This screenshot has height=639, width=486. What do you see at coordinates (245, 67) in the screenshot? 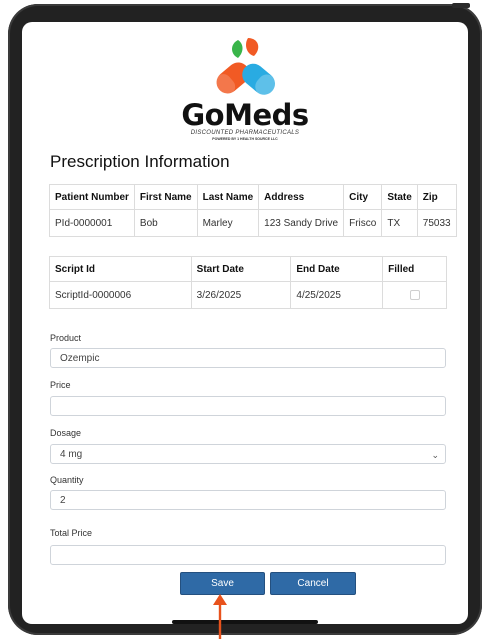
I see `pill-logo-icon` at bounding box center [245, 67].